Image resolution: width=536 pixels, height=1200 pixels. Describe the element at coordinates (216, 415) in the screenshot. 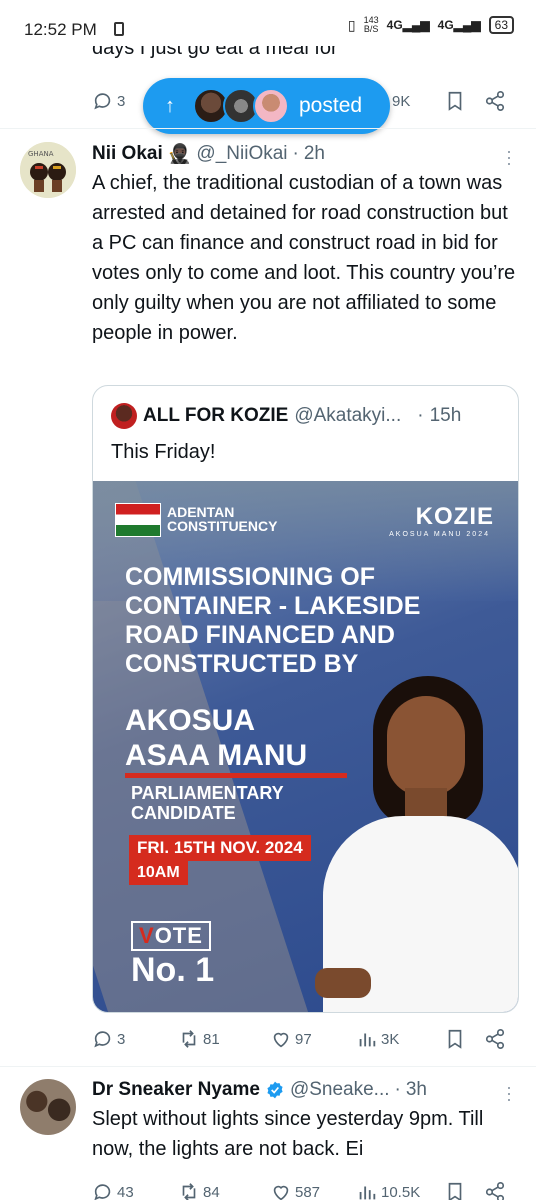

I see `quote-author-name: ALL FOR KOZIE` at that location.